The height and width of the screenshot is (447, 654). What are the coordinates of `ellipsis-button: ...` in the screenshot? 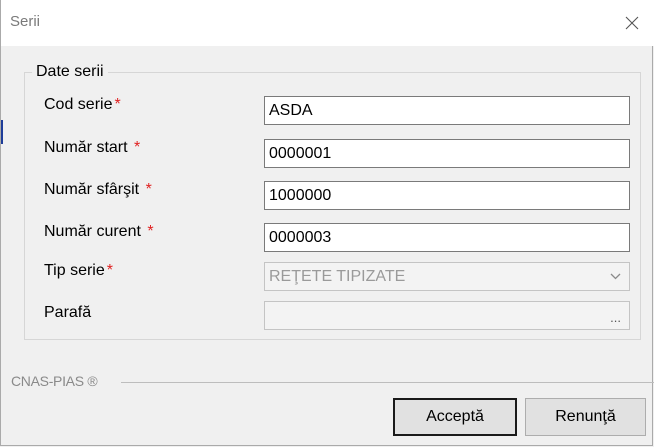 It's located at (615, 317).